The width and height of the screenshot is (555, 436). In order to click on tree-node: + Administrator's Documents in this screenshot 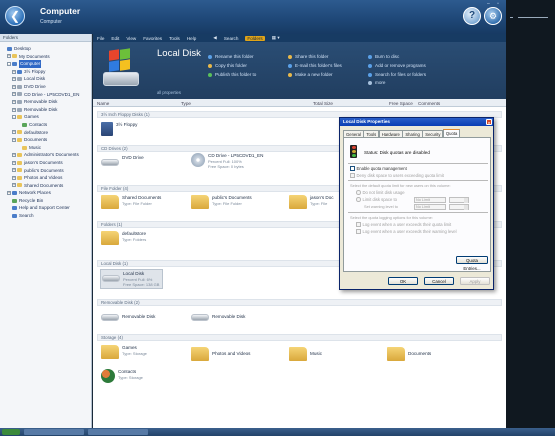, I will do `click(45, 155)`.